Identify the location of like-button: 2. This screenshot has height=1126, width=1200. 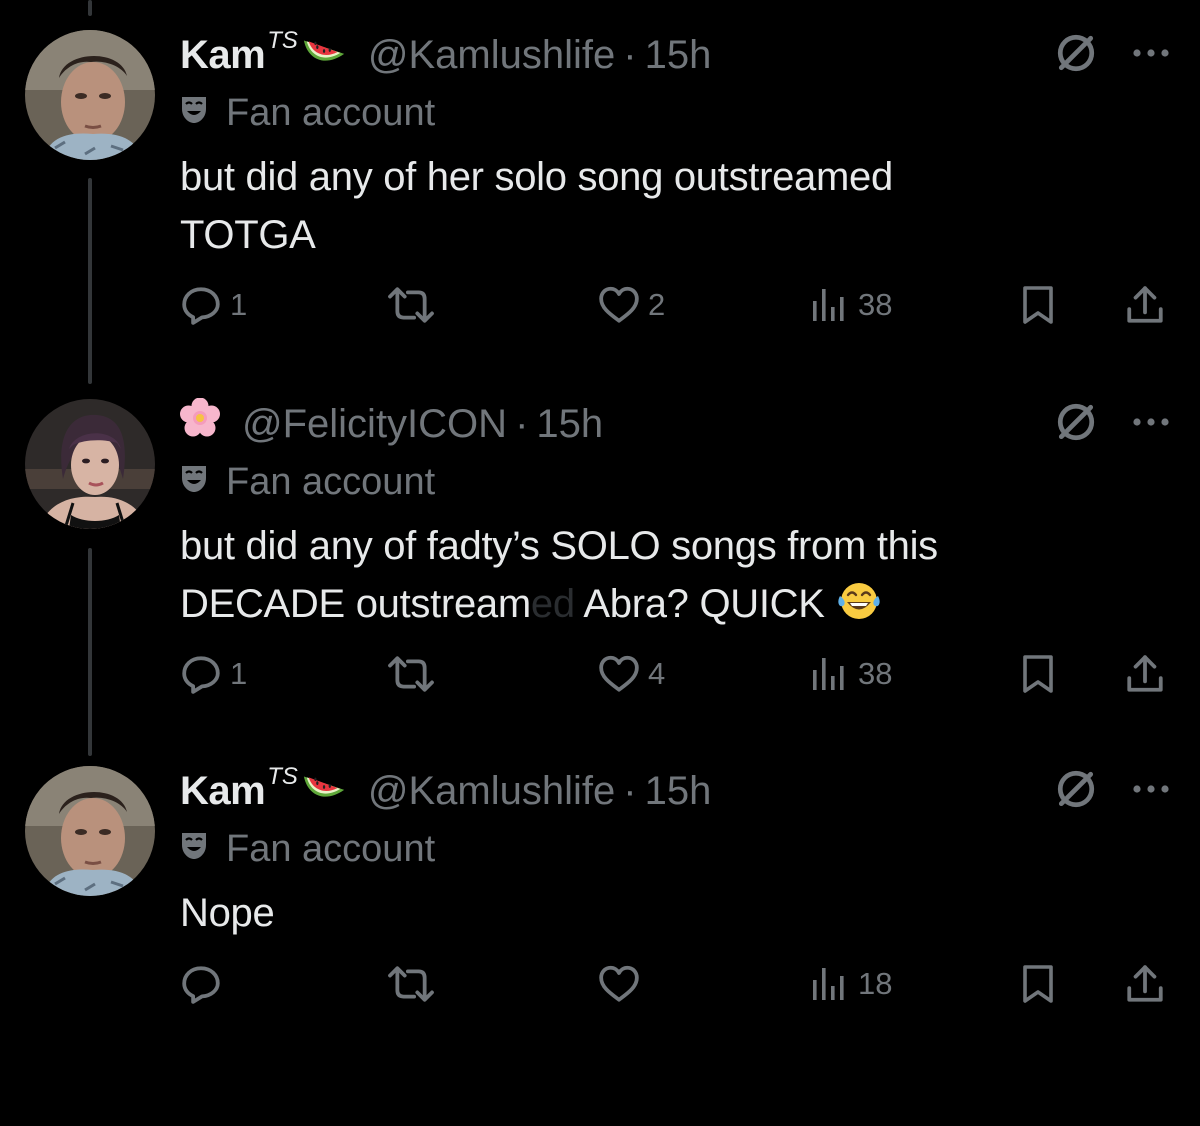
(631, 305).